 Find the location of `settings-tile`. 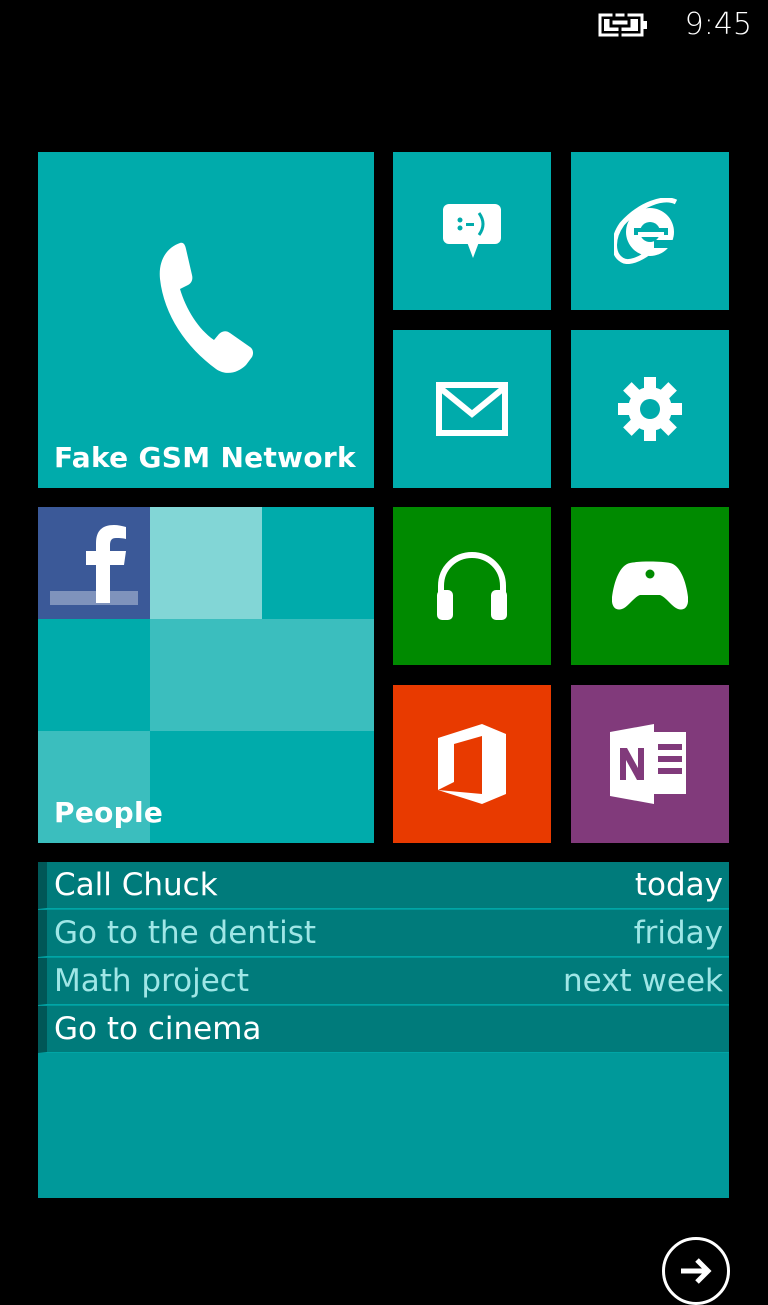

settings-tile is located at coordinates (650, 409).